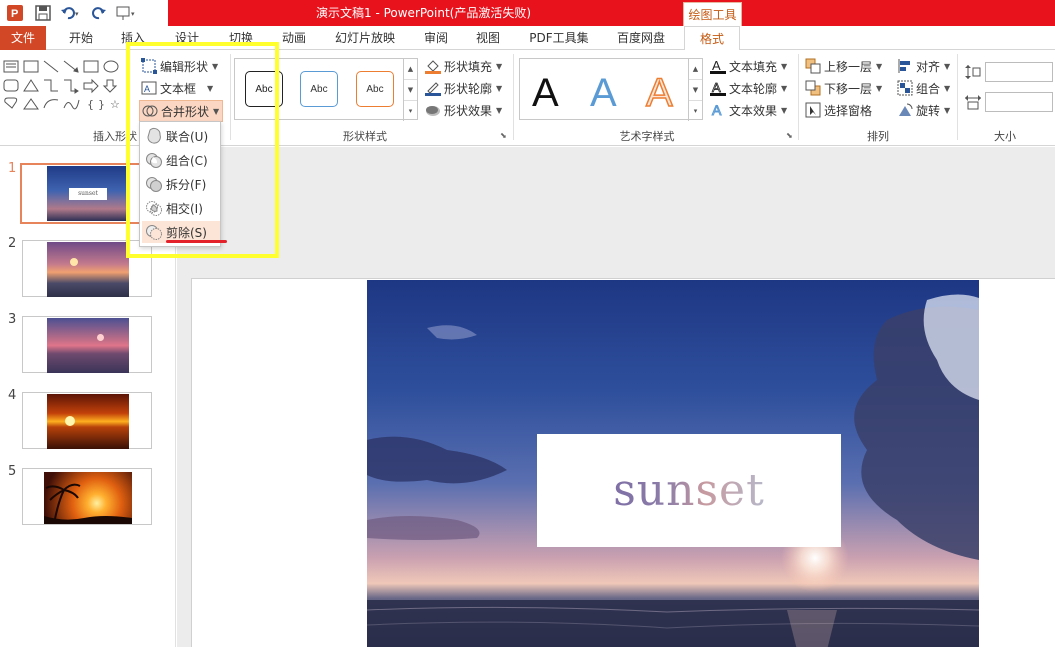 The width and height of the screenshot is (1055, 647). What do you see at coordinates (43, 13) in the screenshot?
I see `save-icon` at bounding box center [43, 13].